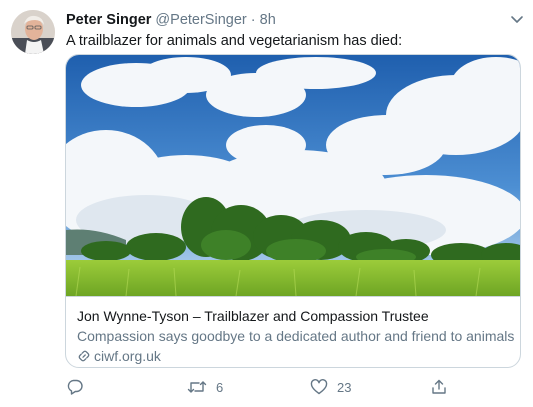  I want to click on card-domain: ciwf.org.uk, so click(294, 356).